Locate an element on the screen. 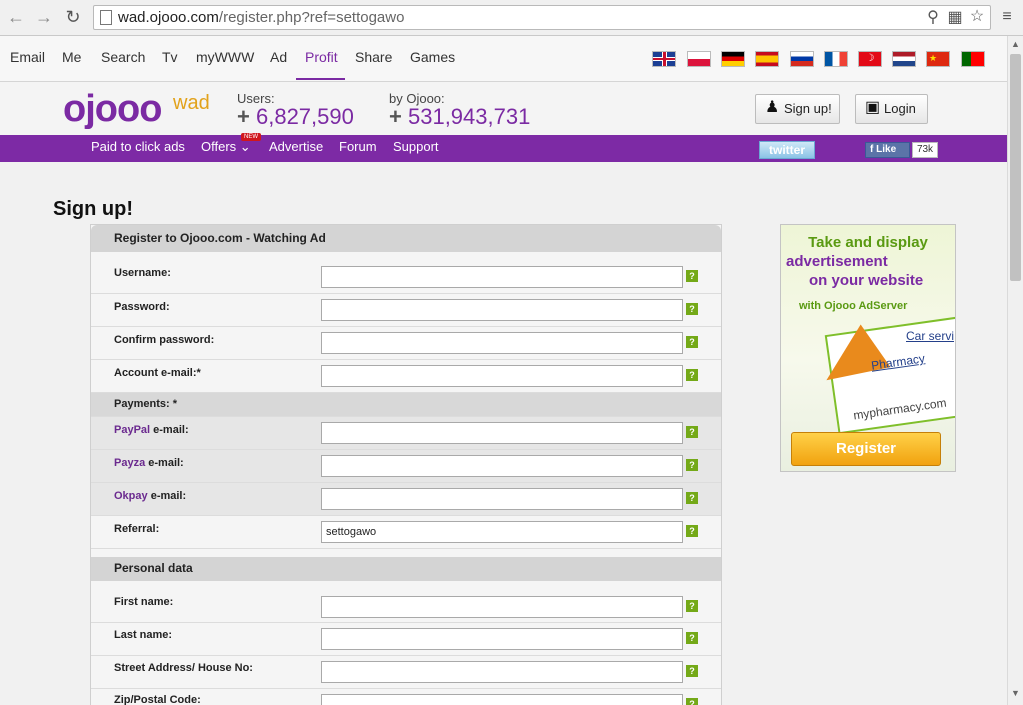  nav-ad: Ad is located at coordinates (278, 57).